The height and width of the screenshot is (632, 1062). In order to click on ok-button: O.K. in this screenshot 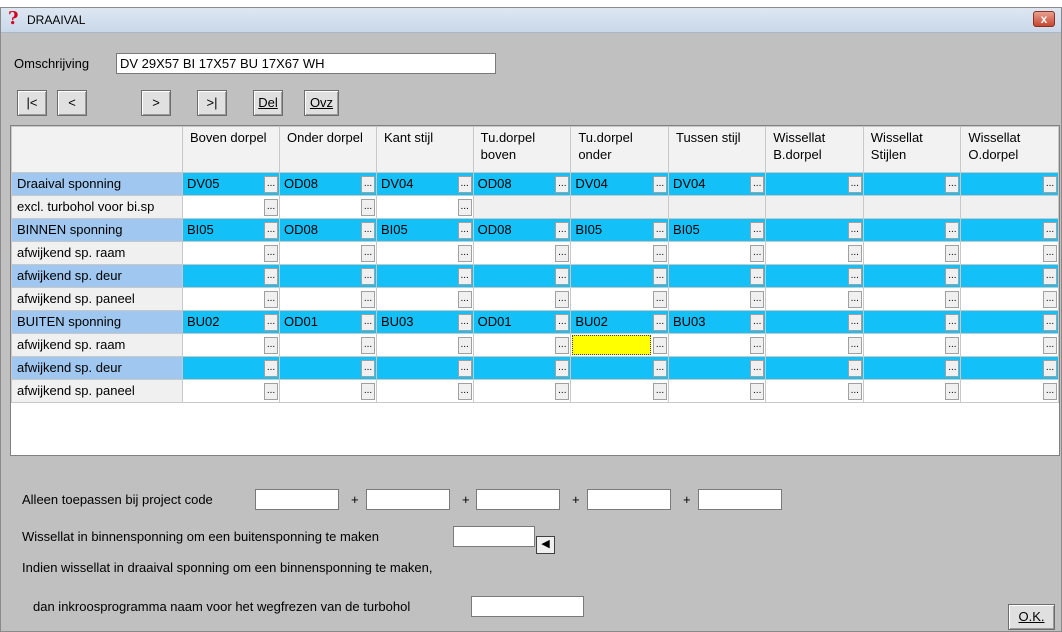, I will do `click(1031, 617)`.